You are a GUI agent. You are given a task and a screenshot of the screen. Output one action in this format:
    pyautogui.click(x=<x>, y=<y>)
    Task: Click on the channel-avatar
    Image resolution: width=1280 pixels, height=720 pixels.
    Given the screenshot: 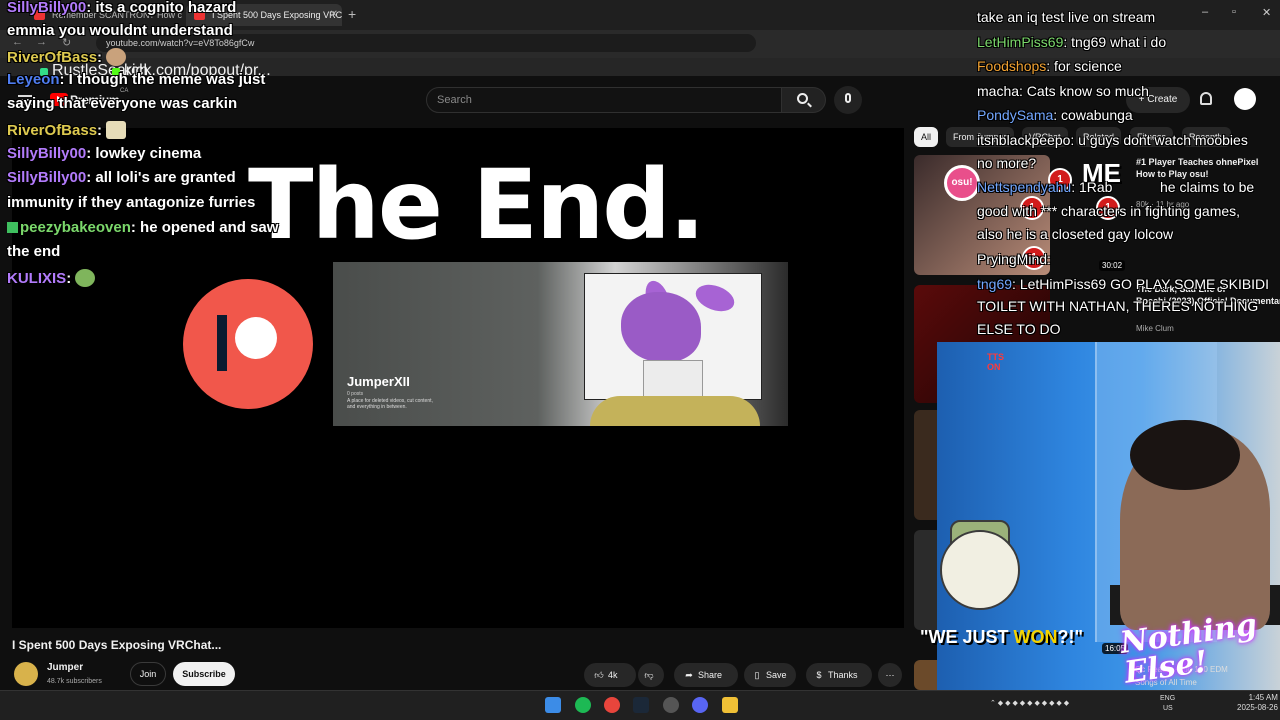 What is the action you would take?
    pyautogui.click(x=26, y=674)
    